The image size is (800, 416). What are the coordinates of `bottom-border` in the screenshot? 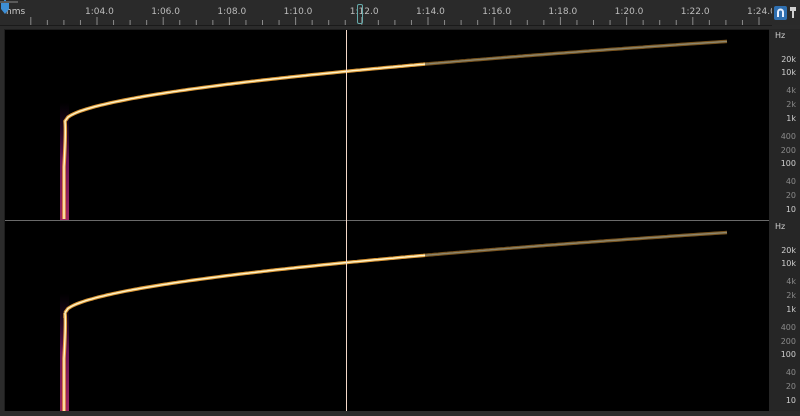 It's located at (400, 413).